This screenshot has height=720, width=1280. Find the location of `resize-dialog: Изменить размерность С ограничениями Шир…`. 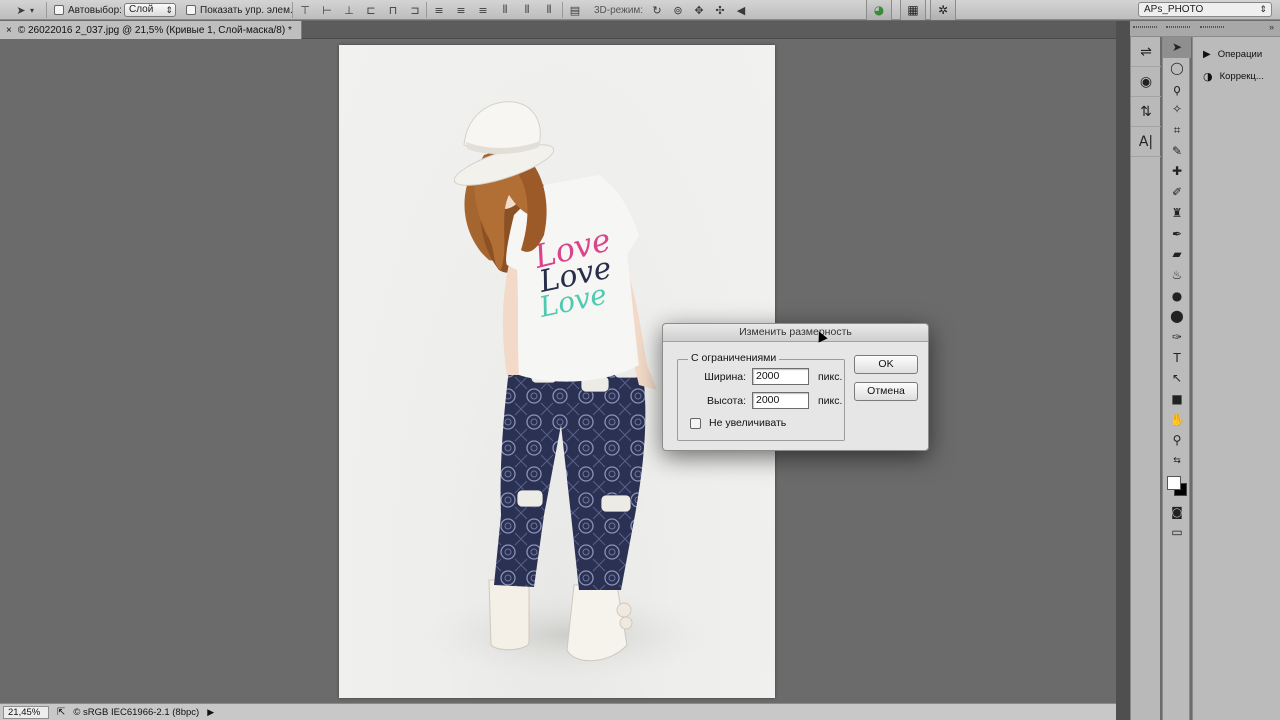

resize-dialog: Изменить размерность С ограничениями Шир… is located at coordinates (795, 387).